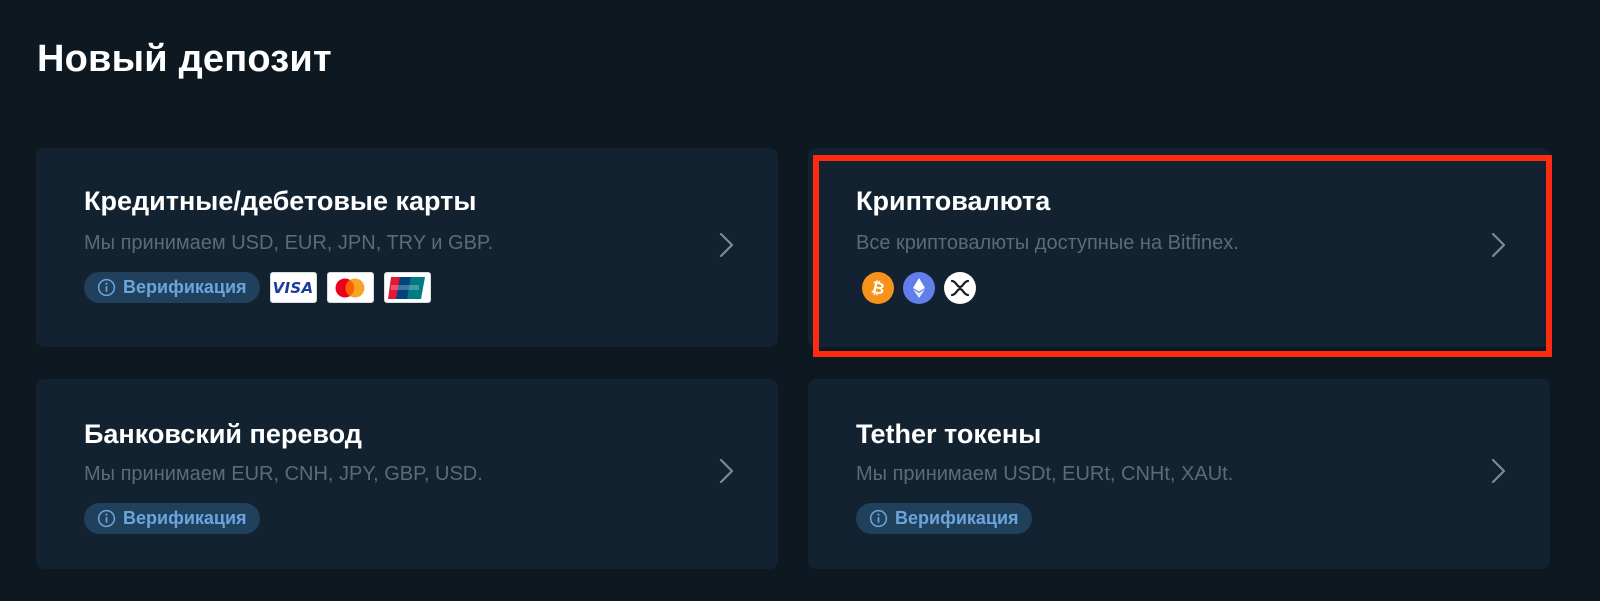  Describe the element at coordinates (1047, 243) in the screenshot. I see `card-description: Все криптовалюты доступные на Bitfinex.` at that location.